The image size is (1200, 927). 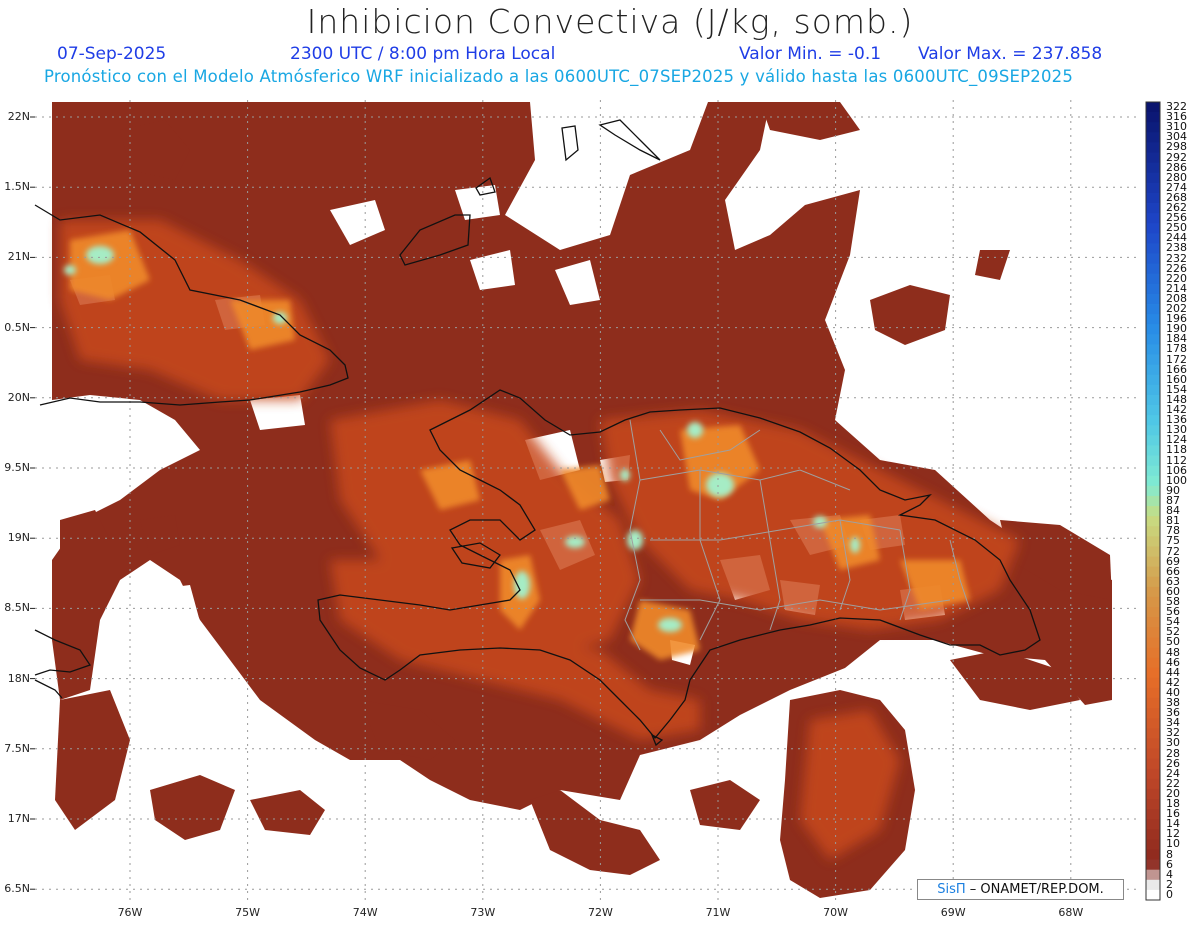 What do you see at coordinates (718, 912) in the screenshot?
I see `x-axis-label: 71W` at bounding box center [718, 912].